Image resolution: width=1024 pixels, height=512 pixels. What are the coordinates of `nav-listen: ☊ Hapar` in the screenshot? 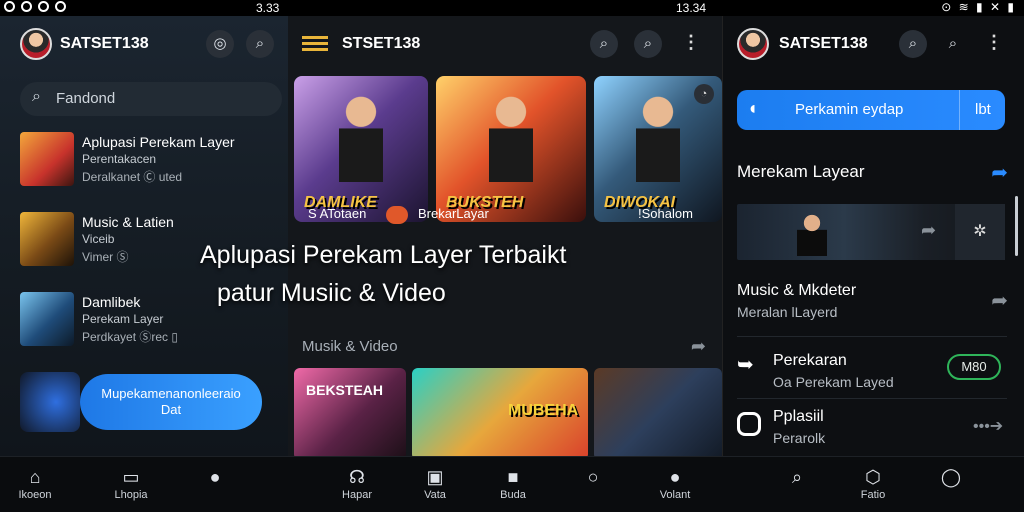 It's located at (357, 483).